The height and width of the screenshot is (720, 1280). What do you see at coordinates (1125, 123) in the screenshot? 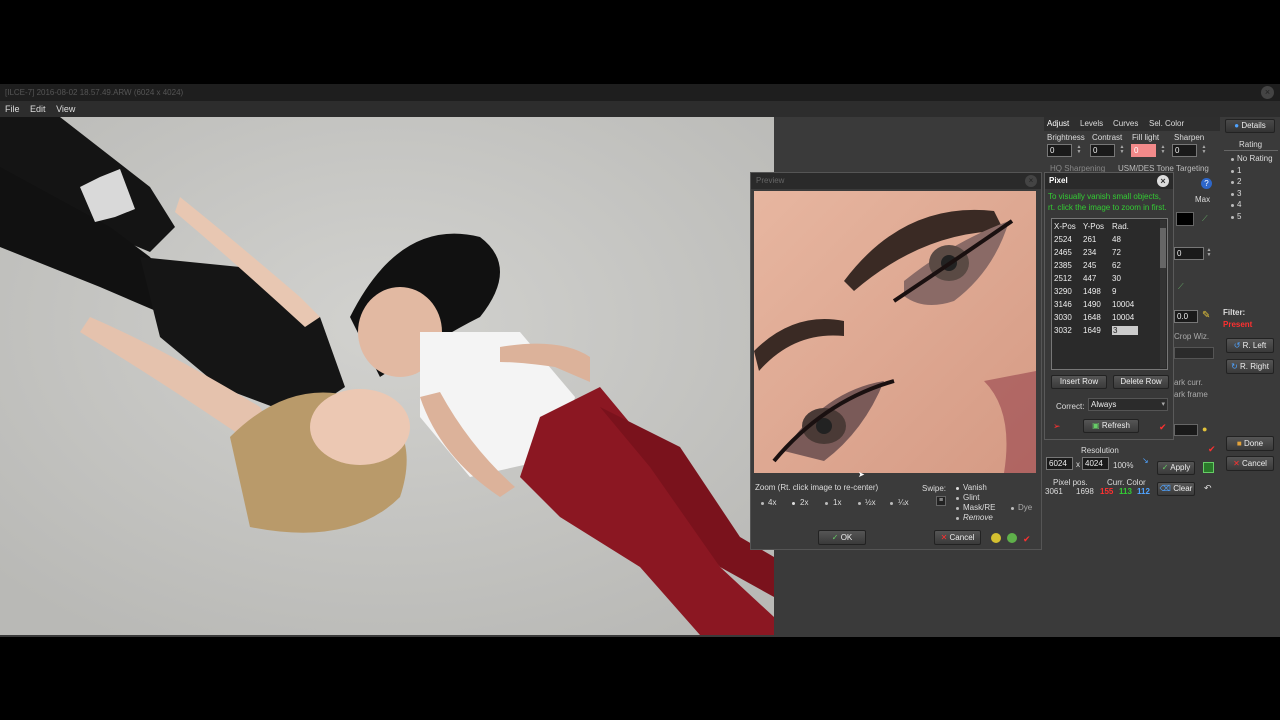
I see `tab-curves: Curves` at bounding box center [1125, 123].